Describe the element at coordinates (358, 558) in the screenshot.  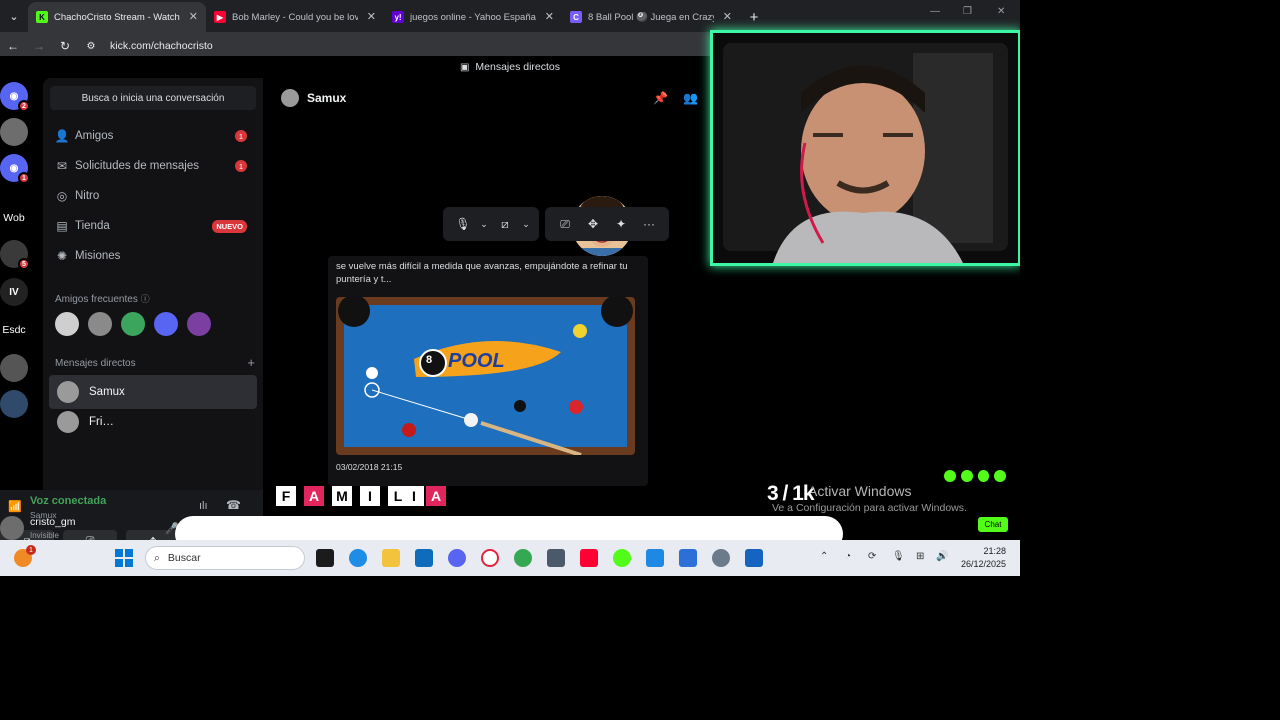
I see `edge-icon` at that location.